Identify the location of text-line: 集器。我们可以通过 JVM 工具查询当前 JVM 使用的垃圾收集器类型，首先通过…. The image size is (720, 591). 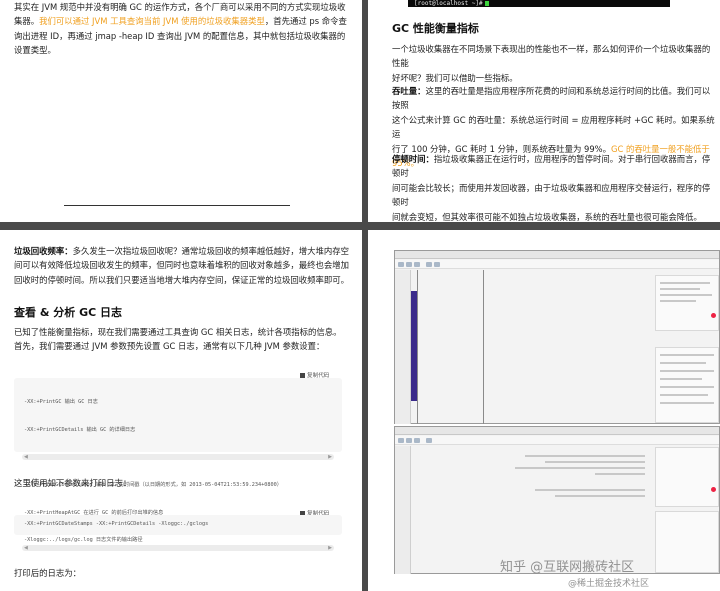
(184, 21).